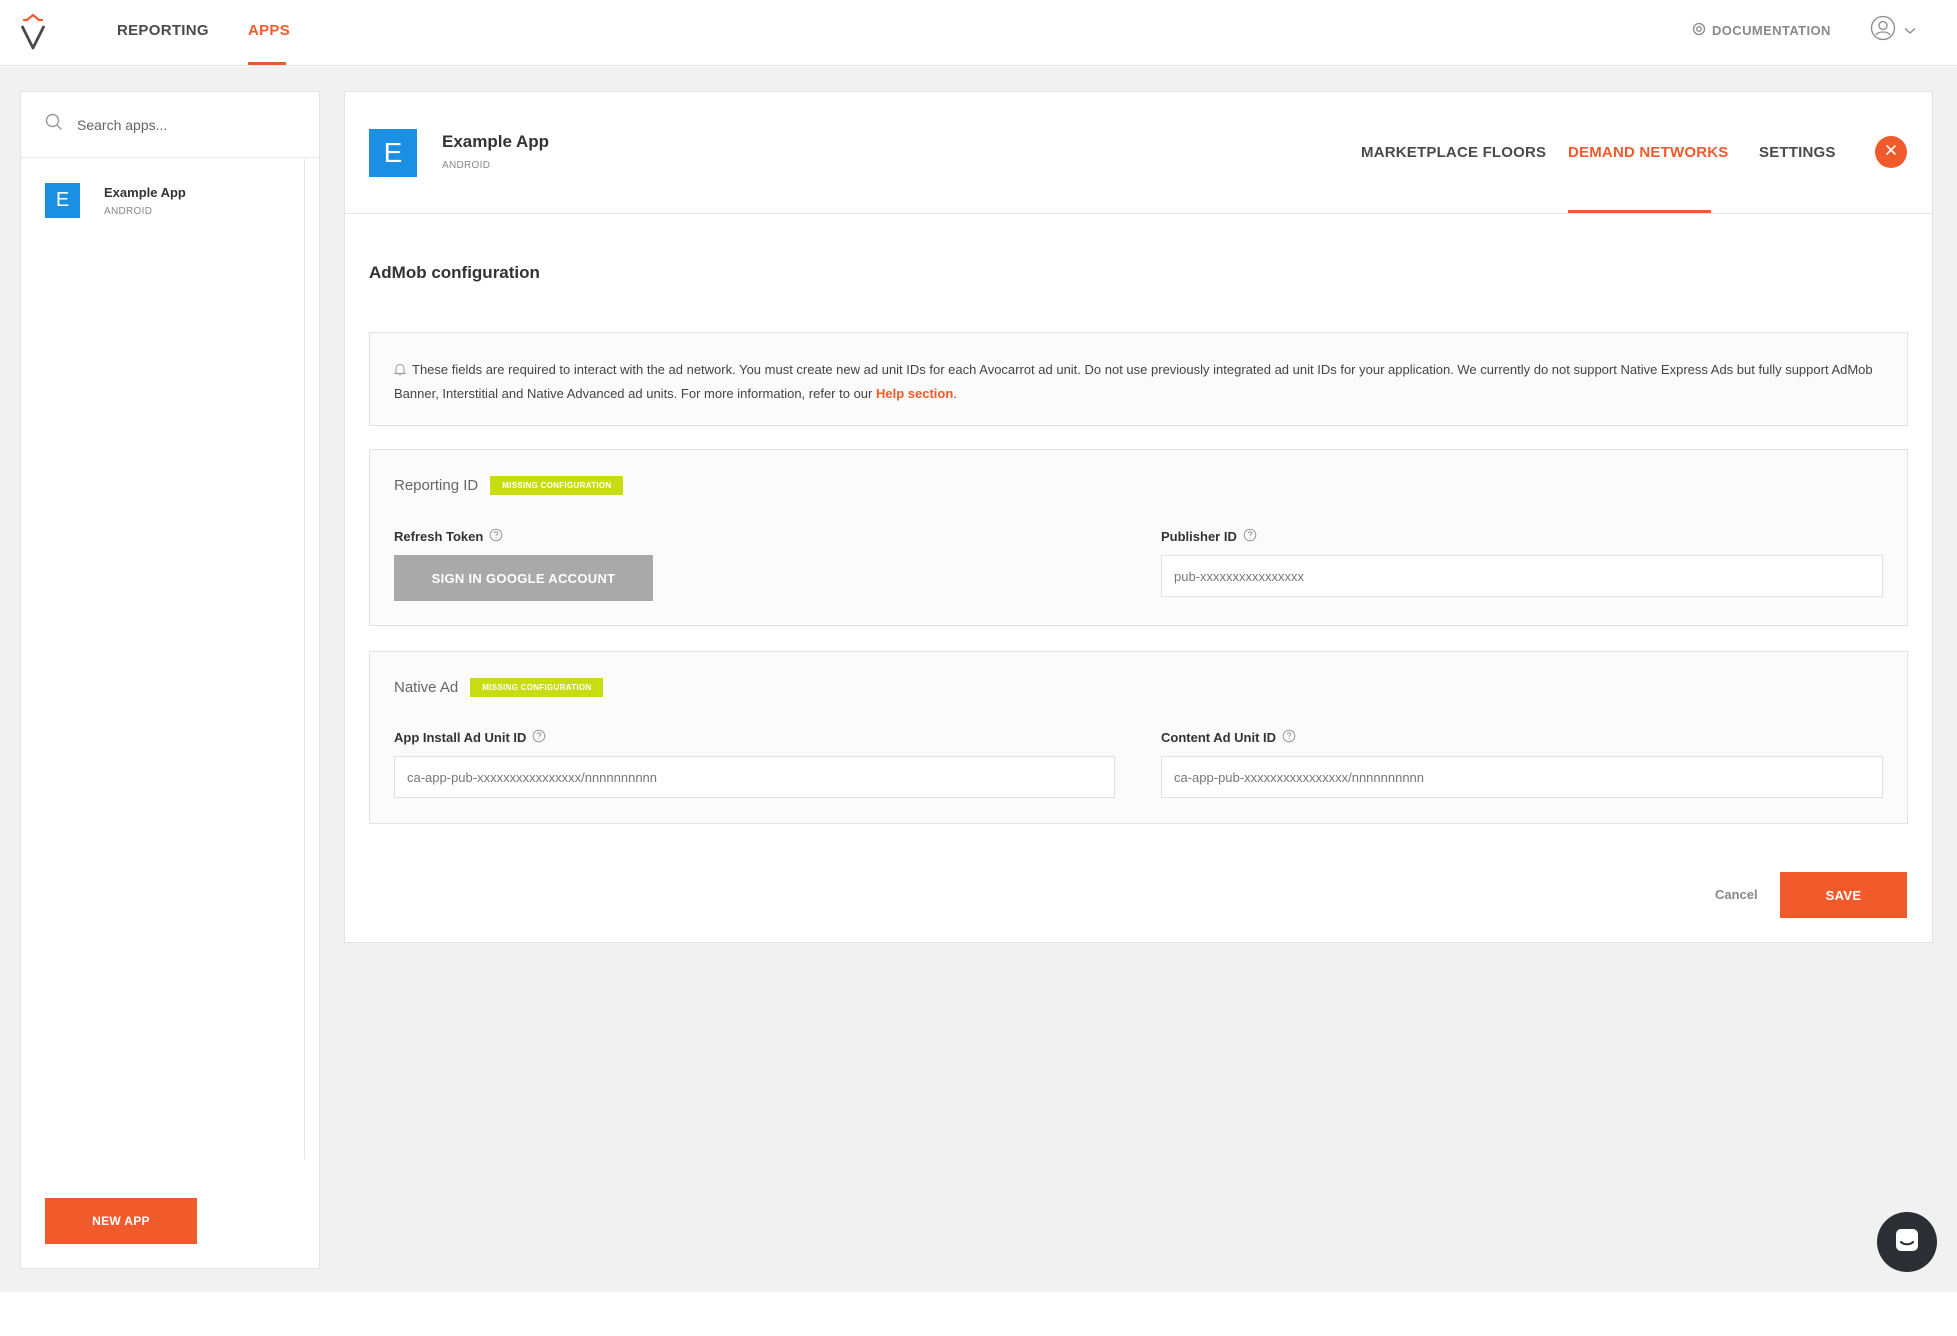 The image size is (1957, 1336). What do you see at coordinates (955, 393) in the screenshot?
I see `info-suffix: .` at bounding box center [955, 393].